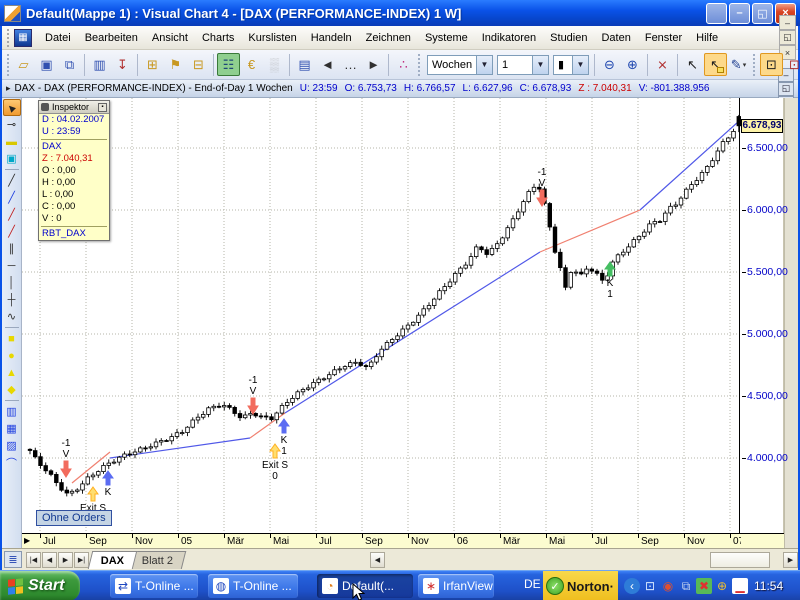  I want to click on inspector-collapse-button: ▪, so click(102, 107).